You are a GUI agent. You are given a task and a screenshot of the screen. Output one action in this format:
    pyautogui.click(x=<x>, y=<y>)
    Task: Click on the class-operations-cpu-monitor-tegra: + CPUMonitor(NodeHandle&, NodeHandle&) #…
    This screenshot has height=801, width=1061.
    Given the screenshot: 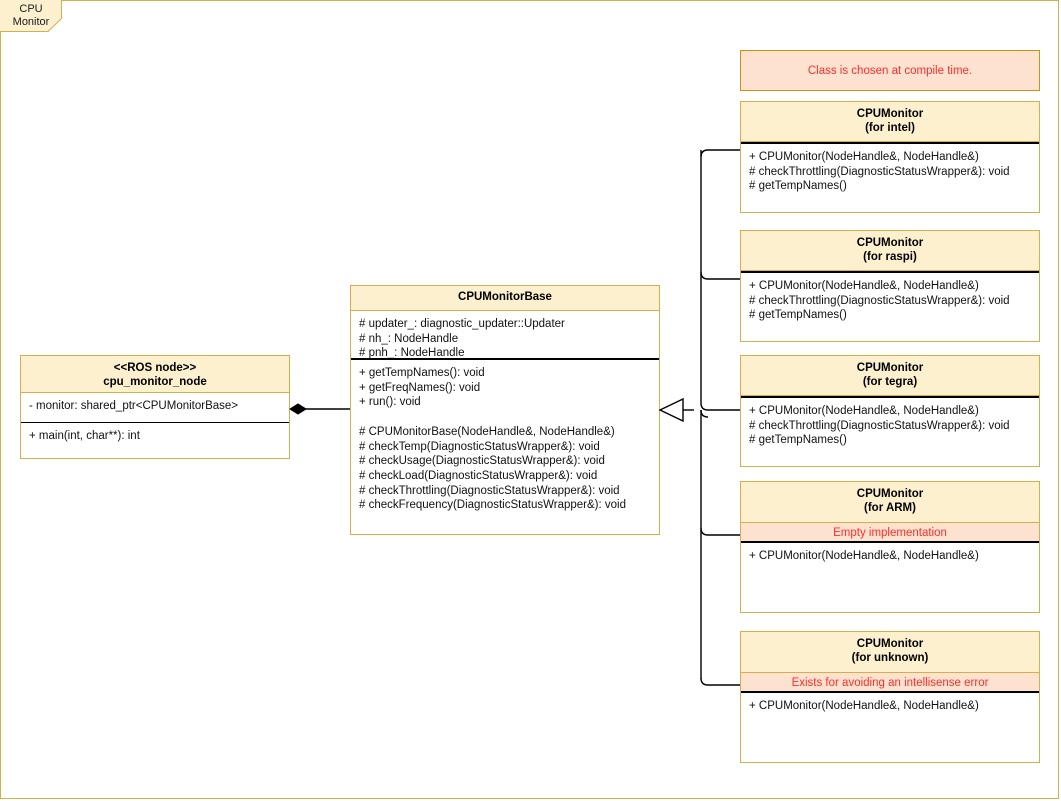 What is the action you would take?
    pyautogui.click(x=890, y=431)
    